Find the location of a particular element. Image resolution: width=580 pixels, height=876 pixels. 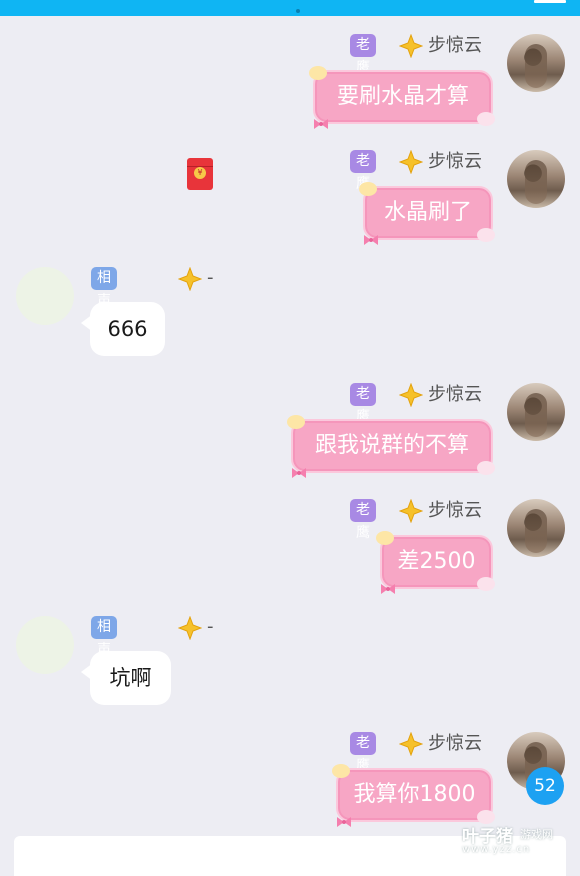

title-indicator is located at coordinates (298, 11).